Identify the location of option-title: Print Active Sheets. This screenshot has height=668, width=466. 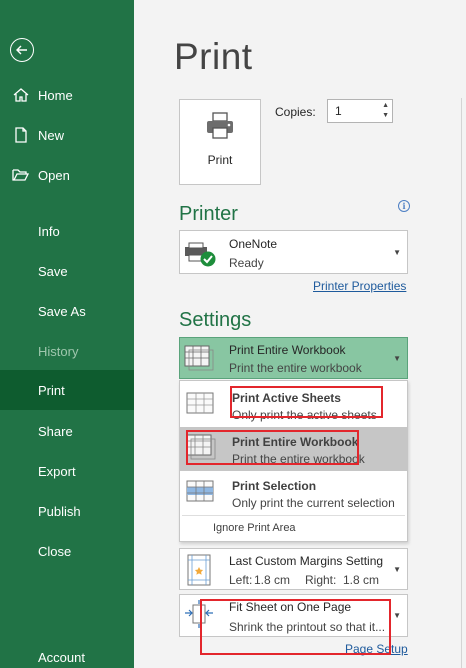
(286, 398).